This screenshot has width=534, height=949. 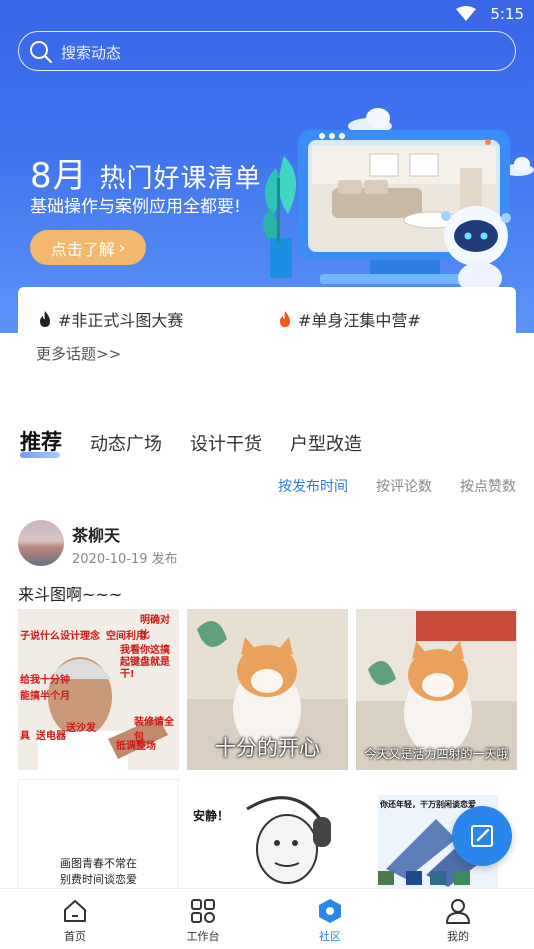 What do you see at coordinates (78, 353) in the screenshot?
I see `more-topics-link: 更多话题>>` at bounding box center [78, 353].